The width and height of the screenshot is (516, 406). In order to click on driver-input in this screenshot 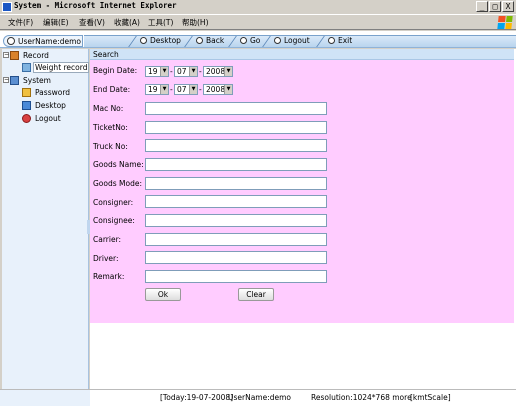, I will do `click(236, 257)`.